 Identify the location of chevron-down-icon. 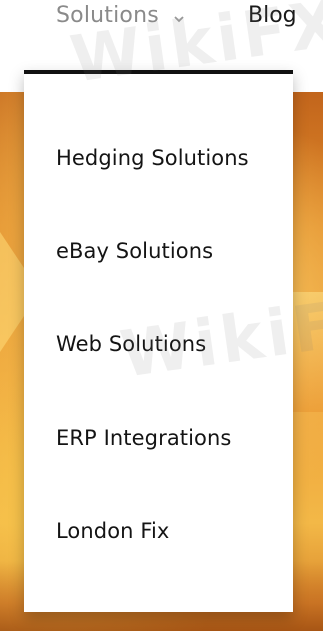
(179, 14).